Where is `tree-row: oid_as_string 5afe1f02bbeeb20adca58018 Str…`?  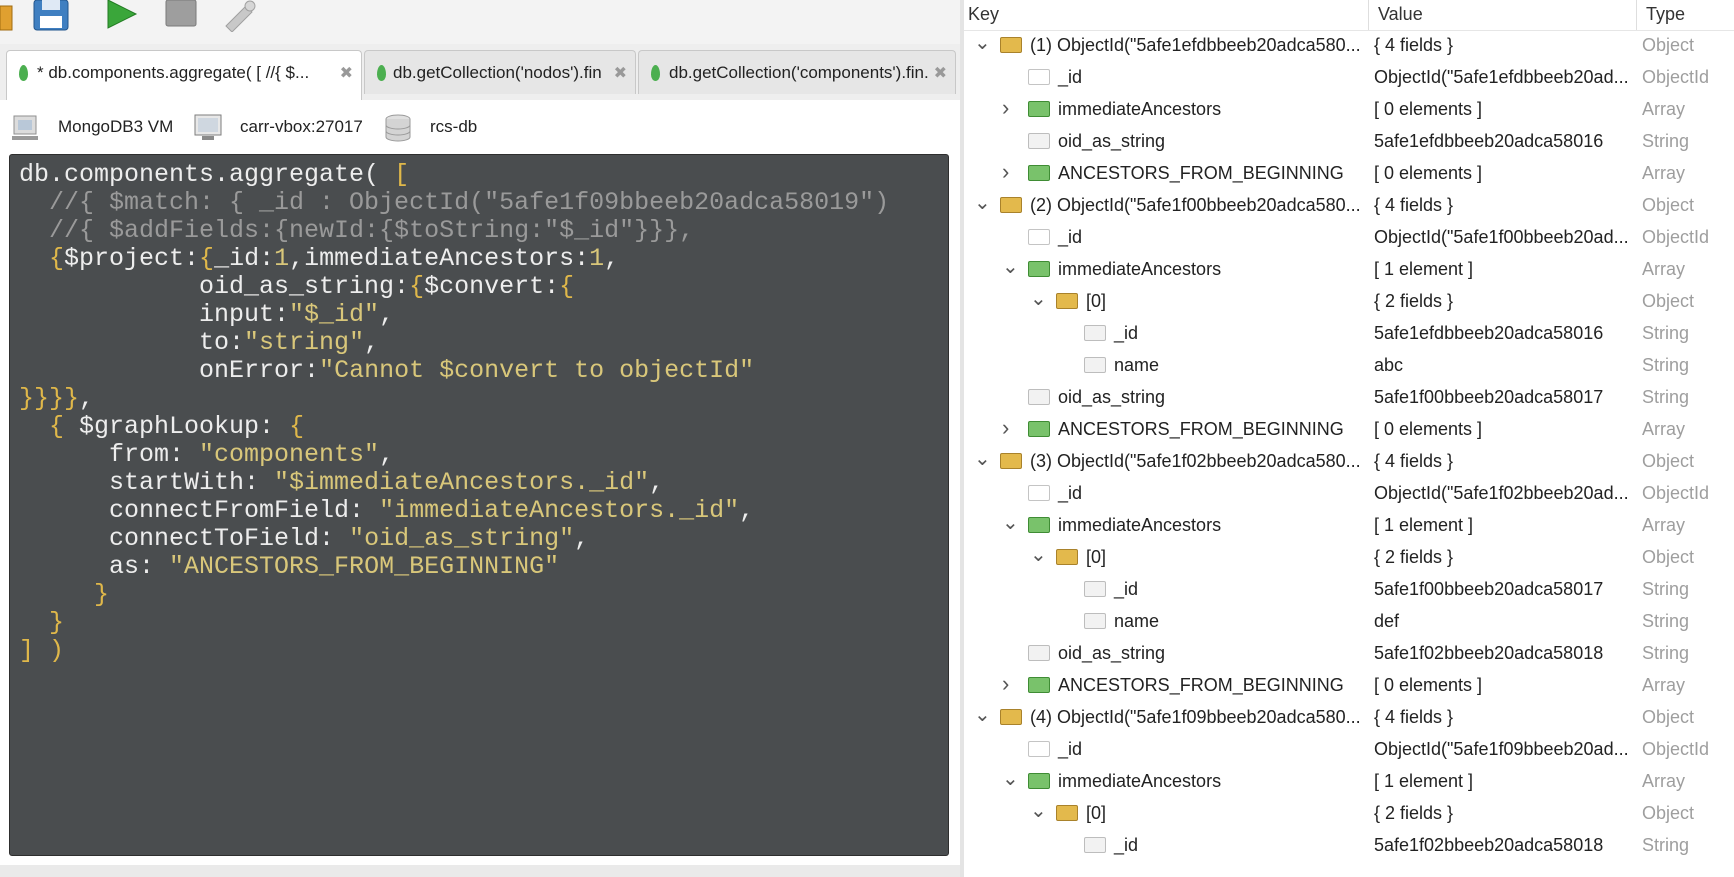
tree-row: oid_as_string 5afe1f02bbeeb20adca58018 Str… is located at coordinates (1349, 654).